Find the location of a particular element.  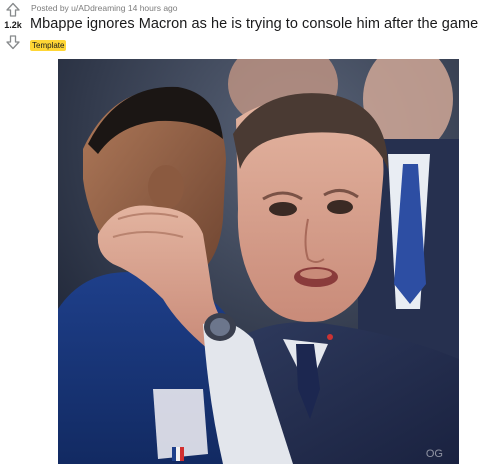

author-link: u/ADdreaming is located at coordinates (98, 8).